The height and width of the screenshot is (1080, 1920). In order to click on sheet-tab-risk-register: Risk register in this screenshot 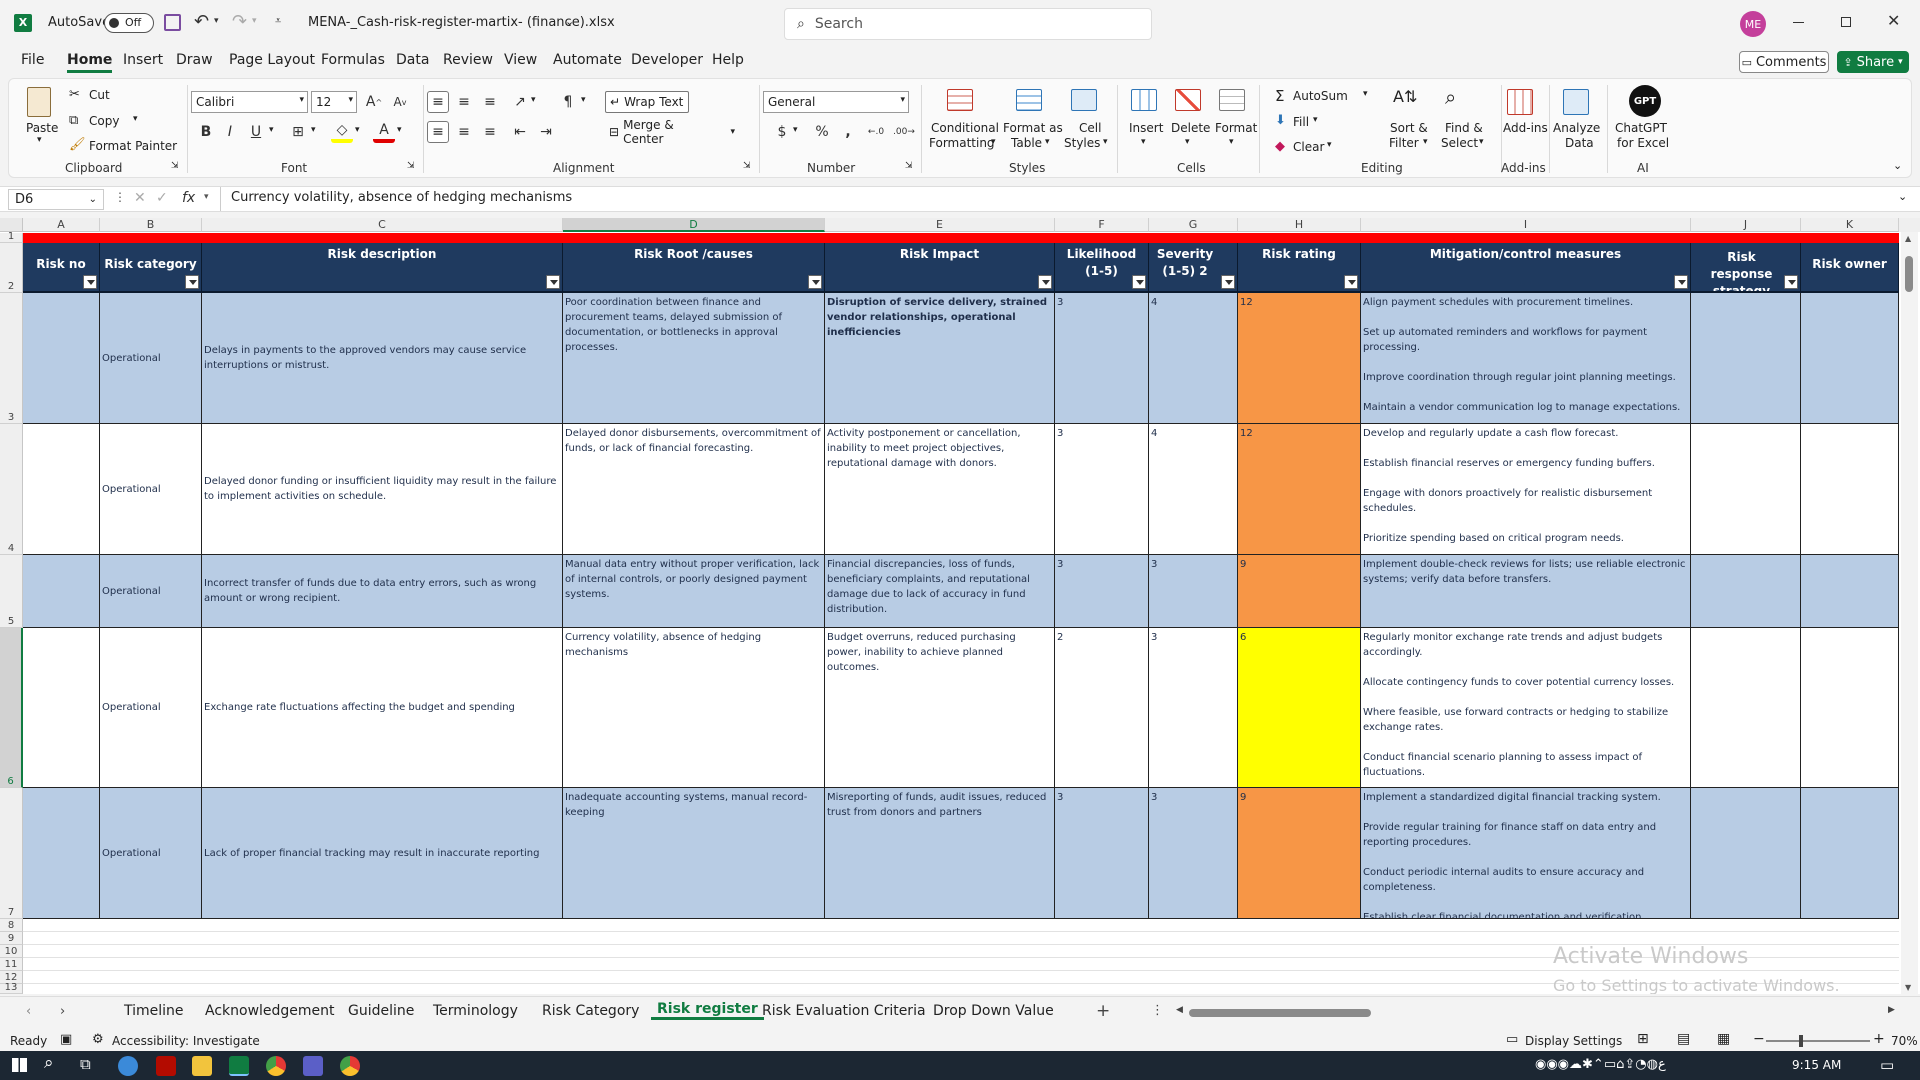, I will do `click(707, 1010)`.